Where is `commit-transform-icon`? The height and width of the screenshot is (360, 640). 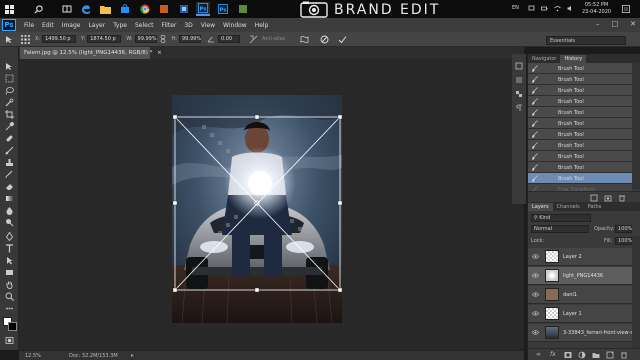
commit-transform-icon is located at coordinates (342, 39).